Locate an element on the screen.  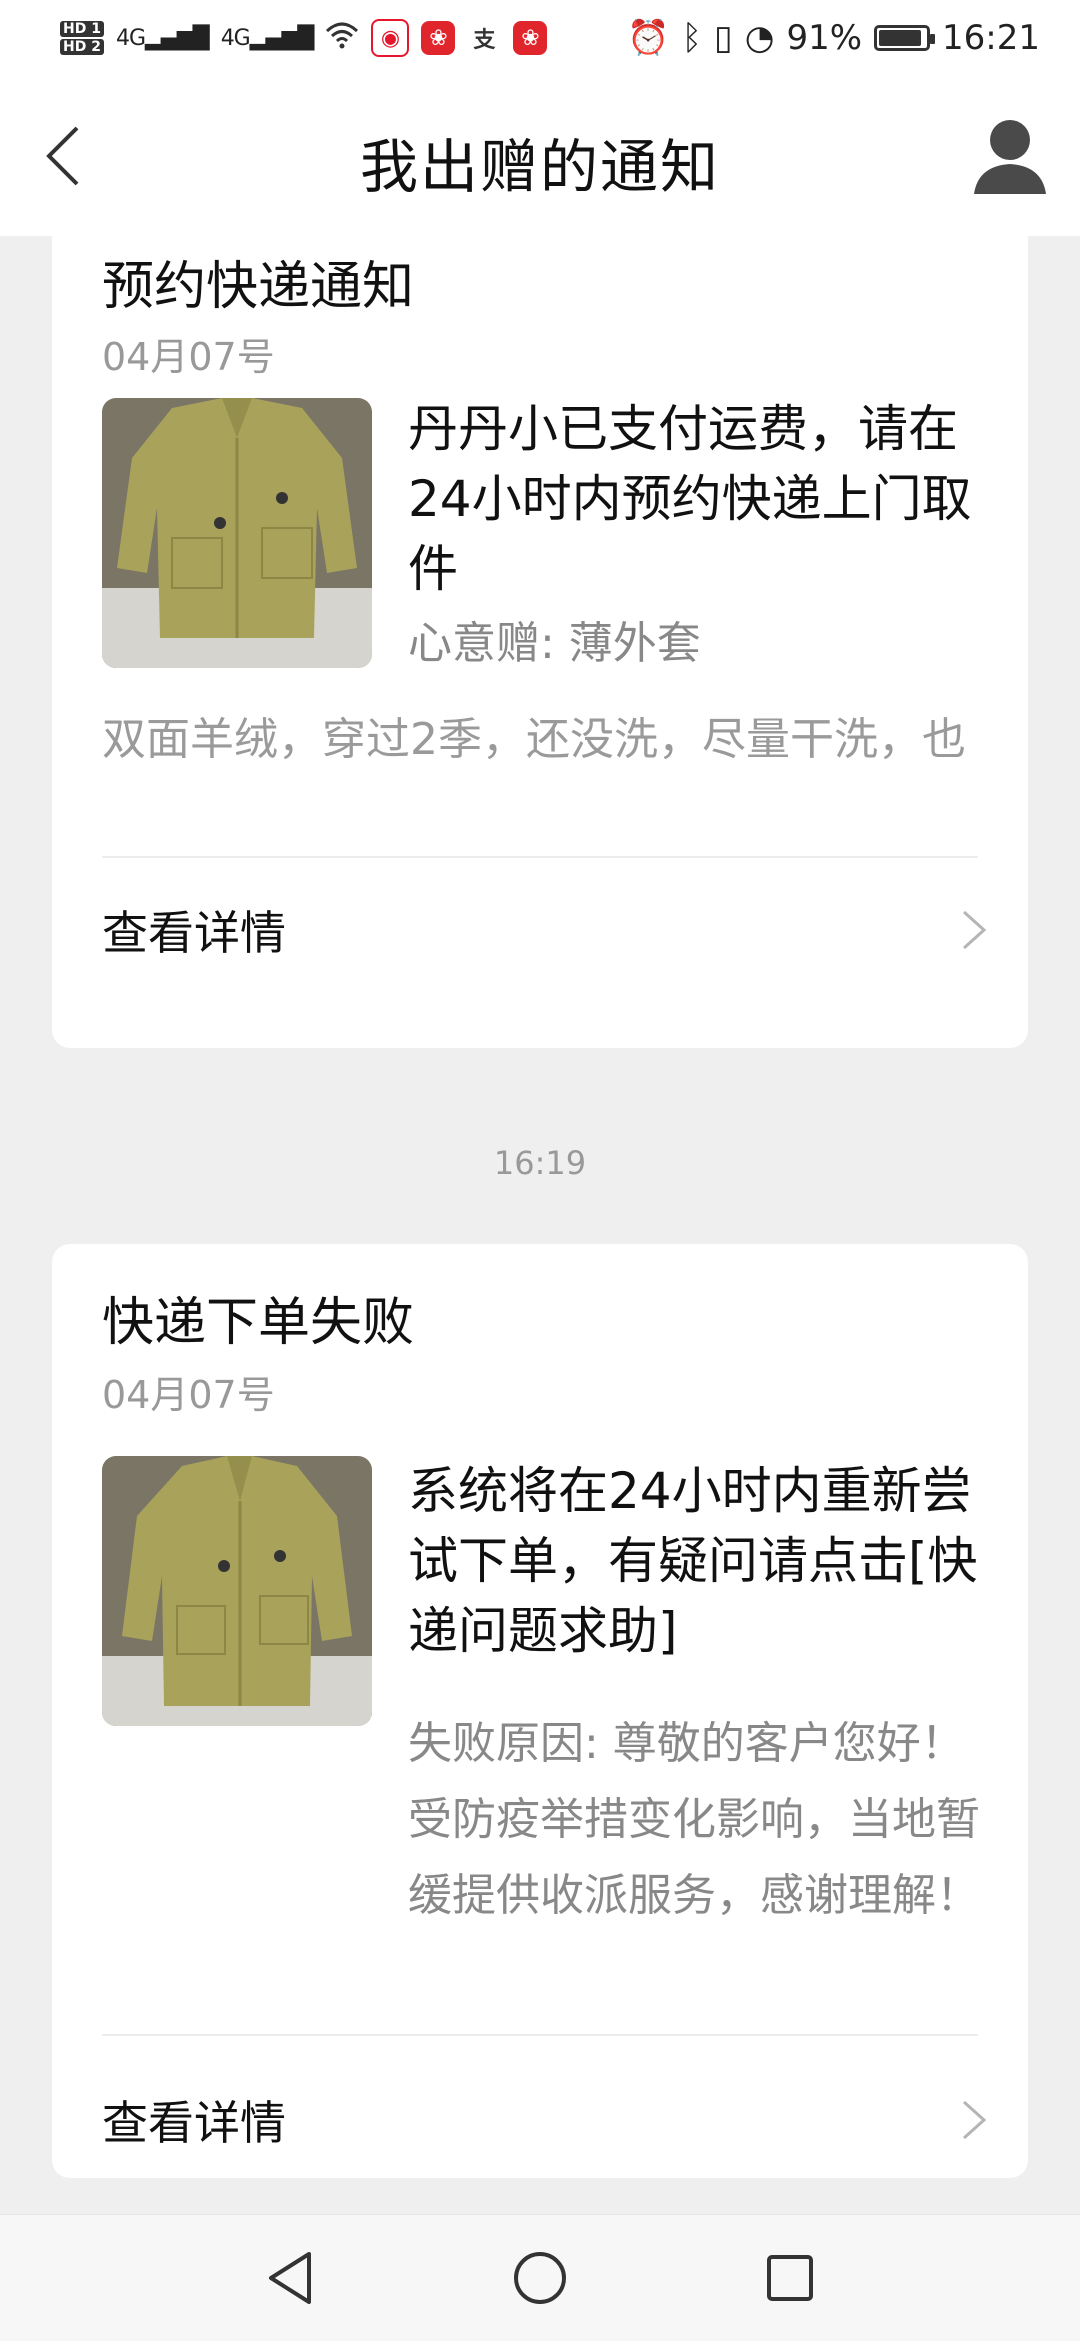
status-right: ⏰ ᛒ ▯ ◔ 91% 16:21 is located at coordinates (833, 38).